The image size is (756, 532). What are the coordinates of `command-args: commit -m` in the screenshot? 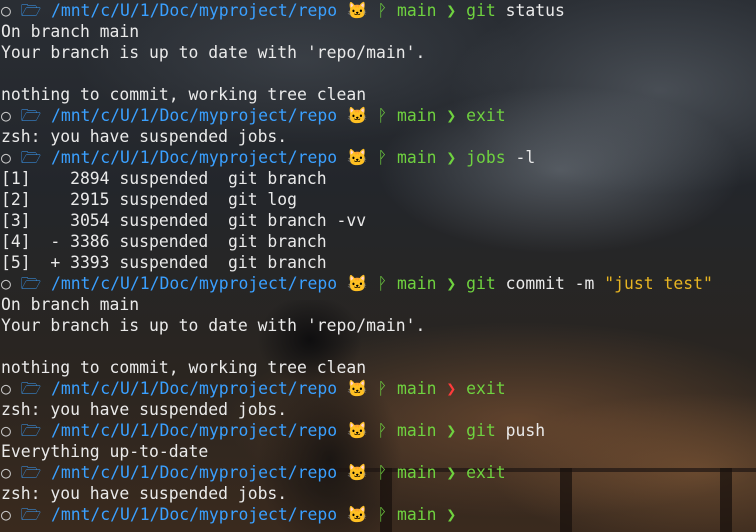 It's located at (550, 283).